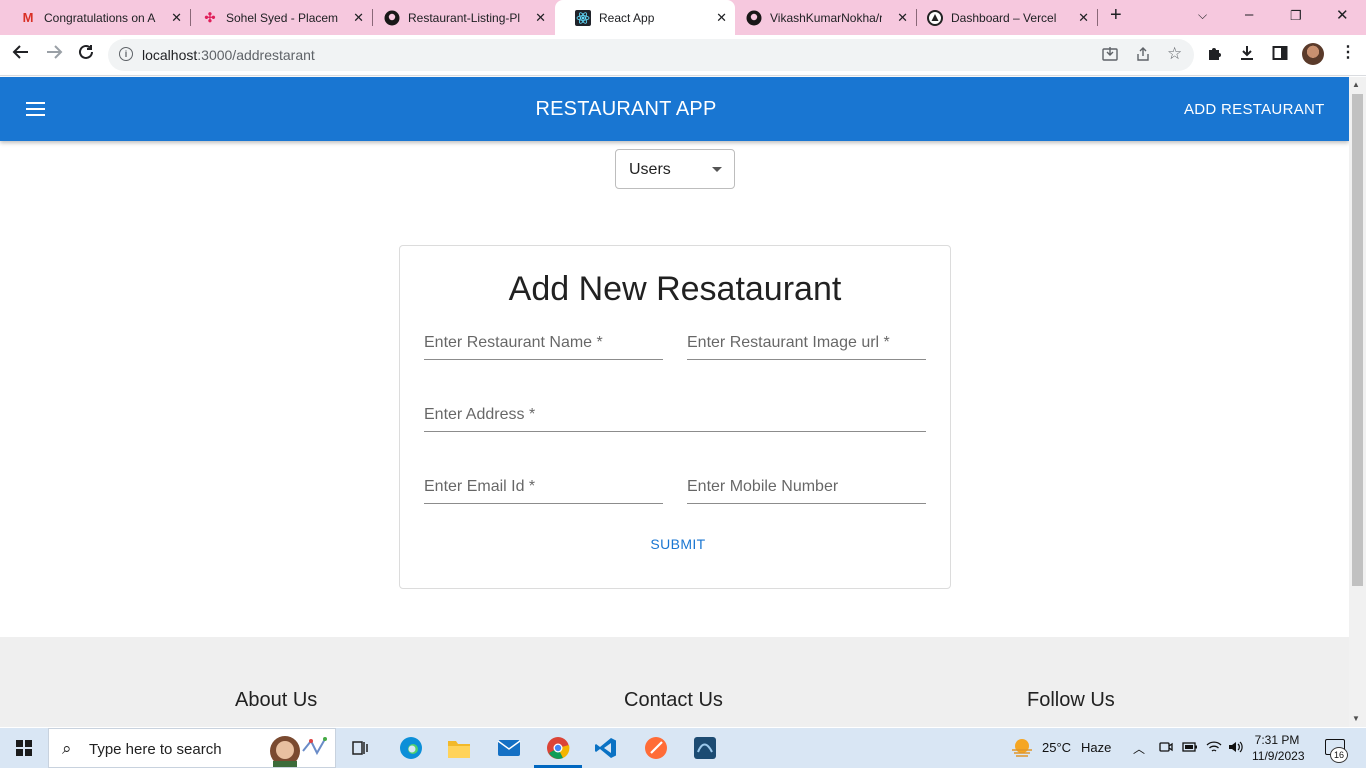 Image resolution: width=1366 pixels, height=768 pixels. Describe the element at coordinates (282, 17) in the screenshot. I see `tab-title: Sohel Syed - Placeme` at that location.